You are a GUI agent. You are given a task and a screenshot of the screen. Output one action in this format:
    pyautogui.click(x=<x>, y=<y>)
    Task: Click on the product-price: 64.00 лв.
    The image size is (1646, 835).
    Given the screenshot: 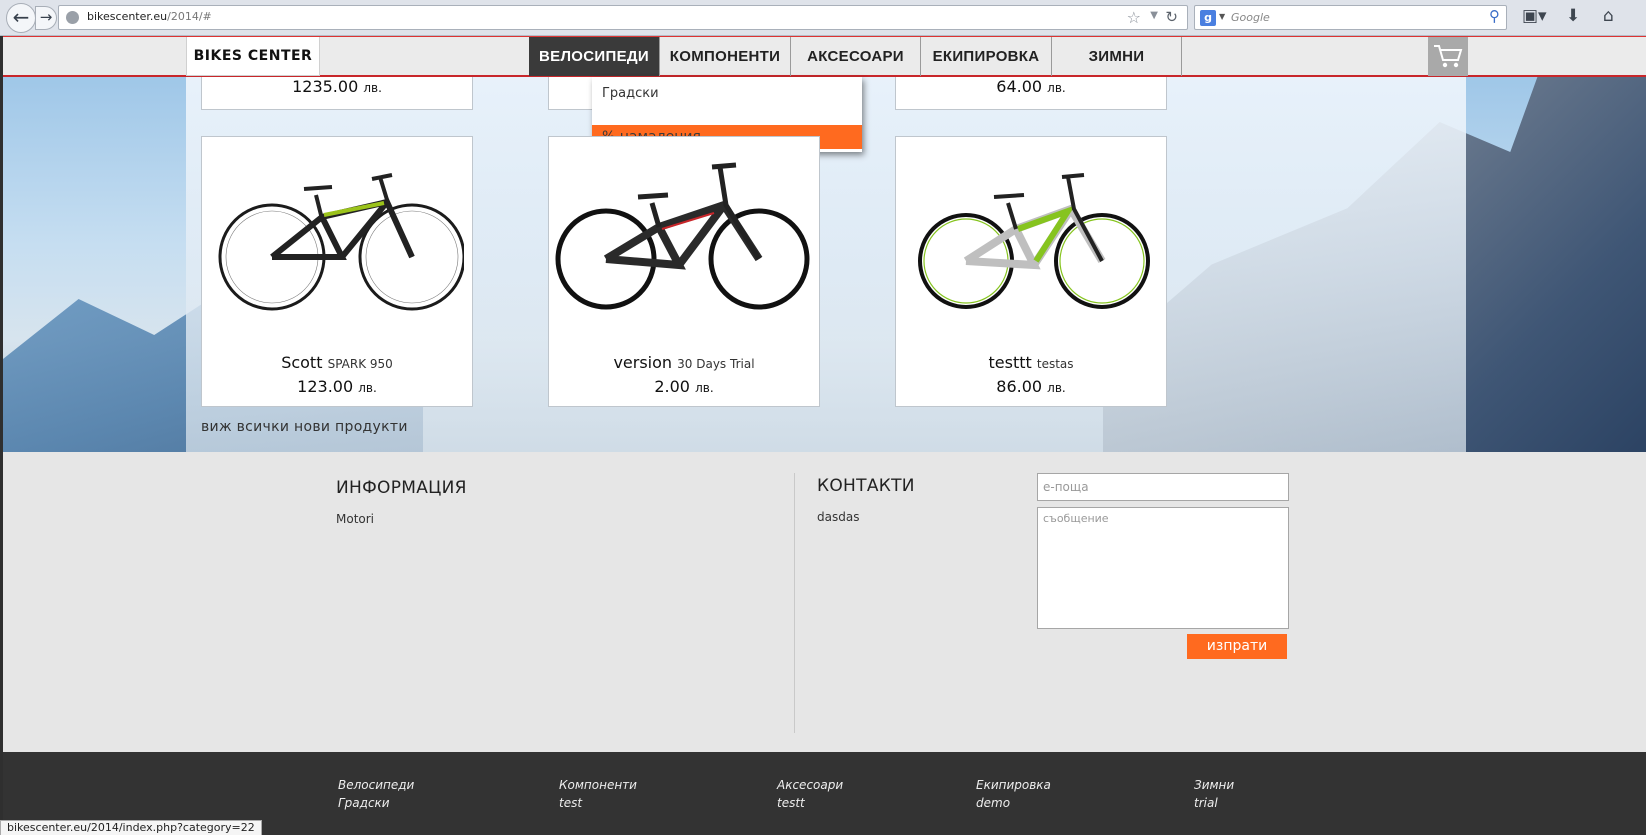 What is the action you would take?
    pyautogui.click(x=1031, y=86)
    